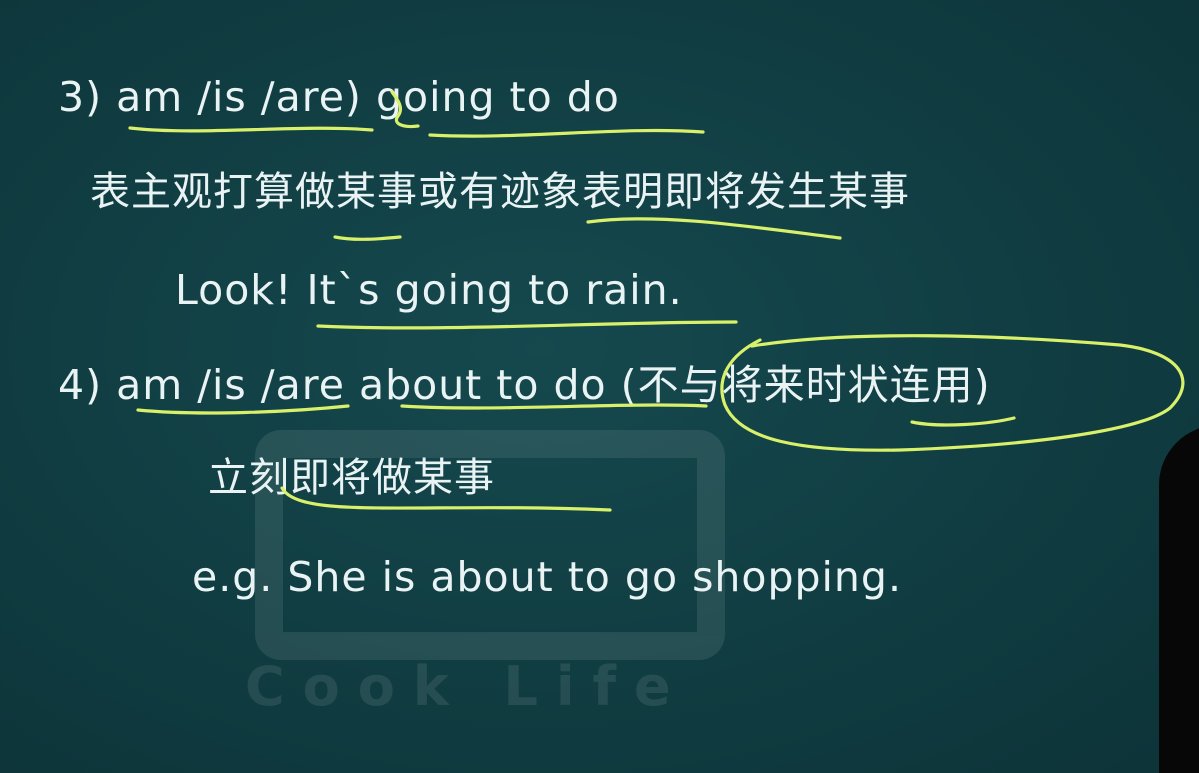  What do you see at coordinates (429, 290) in the screenshot?
I see `point-3-example: Look! It`s going to rain.` at bounding box center [429, 290].